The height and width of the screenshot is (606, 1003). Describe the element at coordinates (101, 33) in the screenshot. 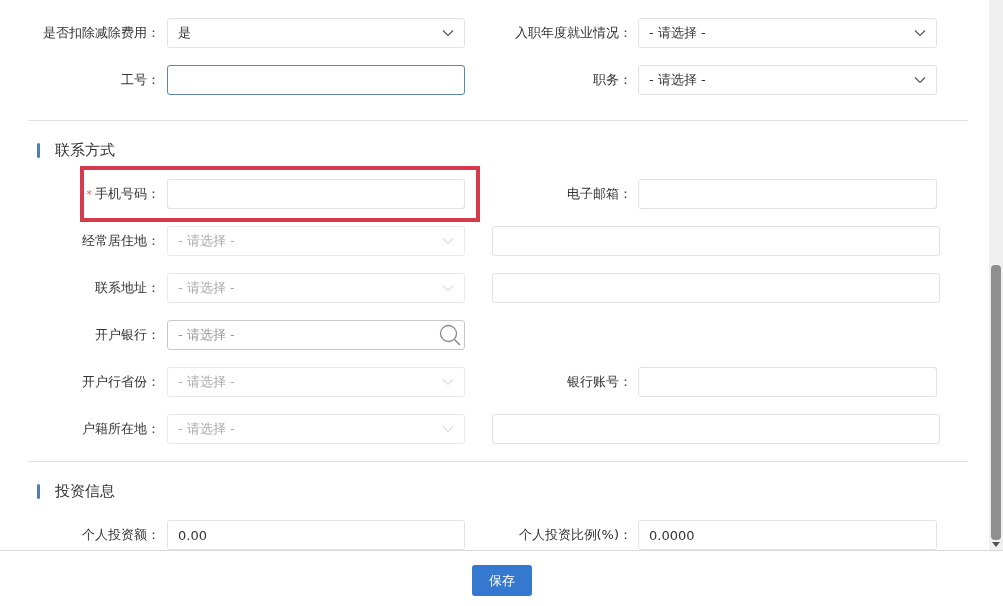

I see `field-label: 是否扣除减除费用：` at that location.